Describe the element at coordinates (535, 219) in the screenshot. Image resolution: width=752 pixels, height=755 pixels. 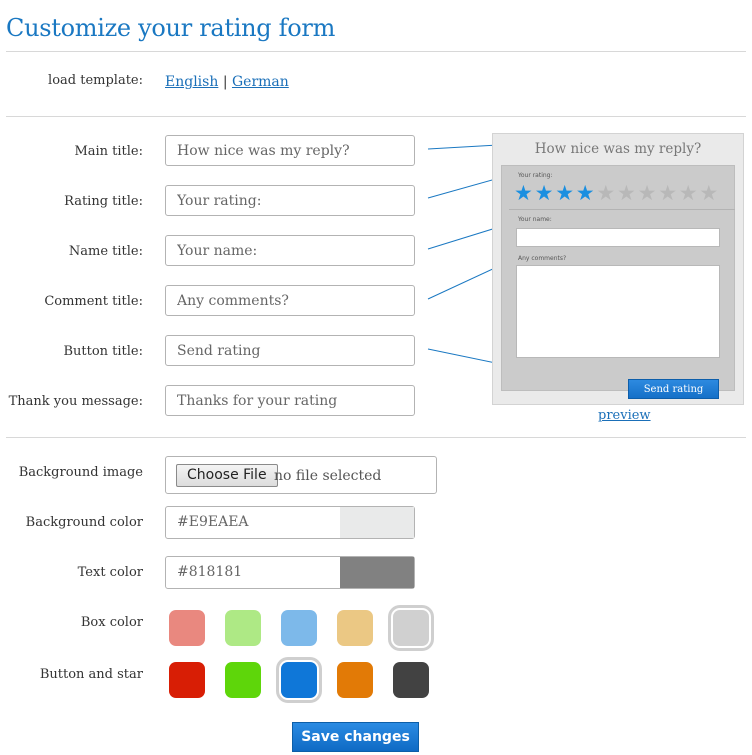
I see `preview-name-label: Your name:` at that location.